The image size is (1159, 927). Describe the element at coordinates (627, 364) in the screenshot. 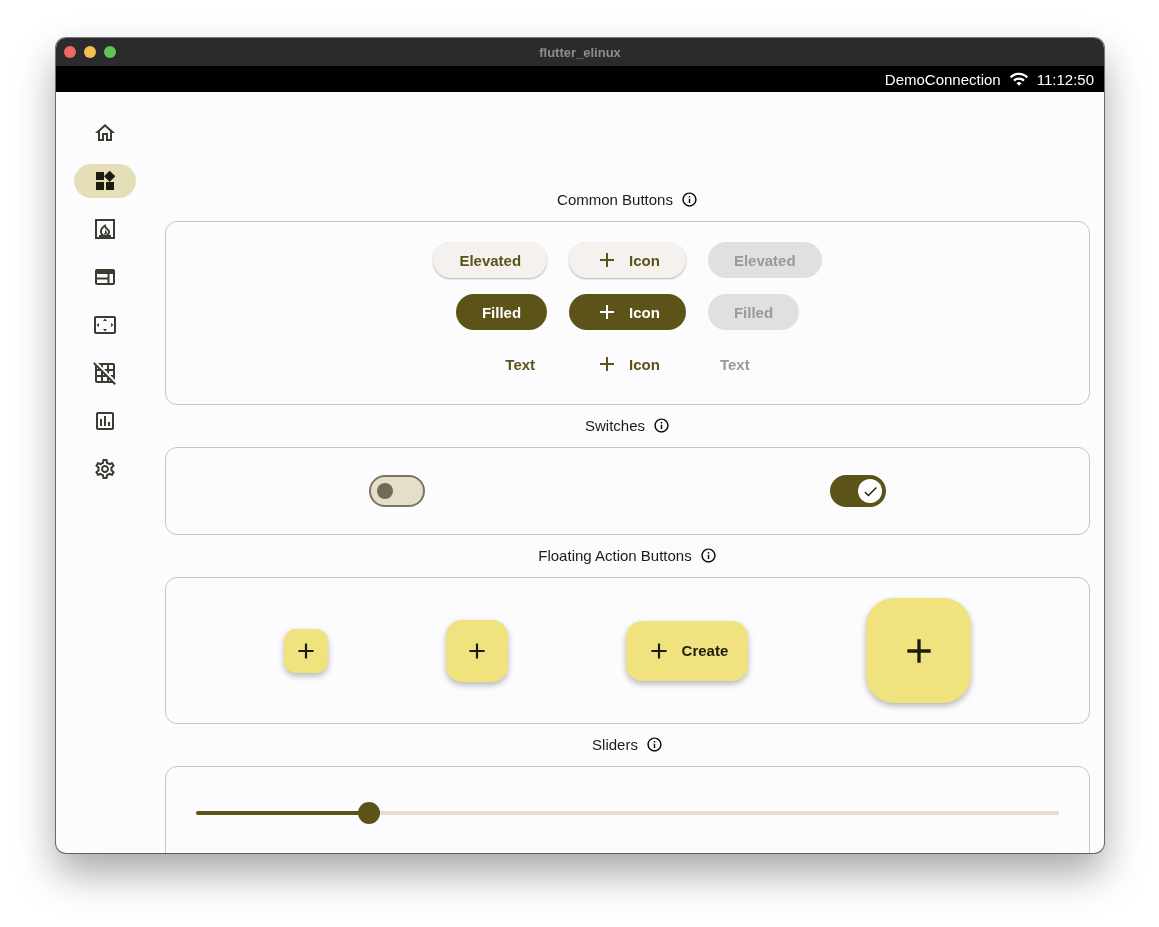

I see `text-button: Icon` at that location.